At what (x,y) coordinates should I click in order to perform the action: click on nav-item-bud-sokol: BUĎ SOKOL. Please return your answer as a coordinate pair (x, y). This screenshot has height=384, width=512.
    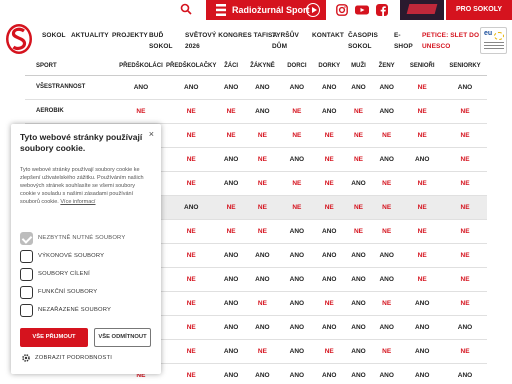
    Looking at the image, I should click on (161, 41).